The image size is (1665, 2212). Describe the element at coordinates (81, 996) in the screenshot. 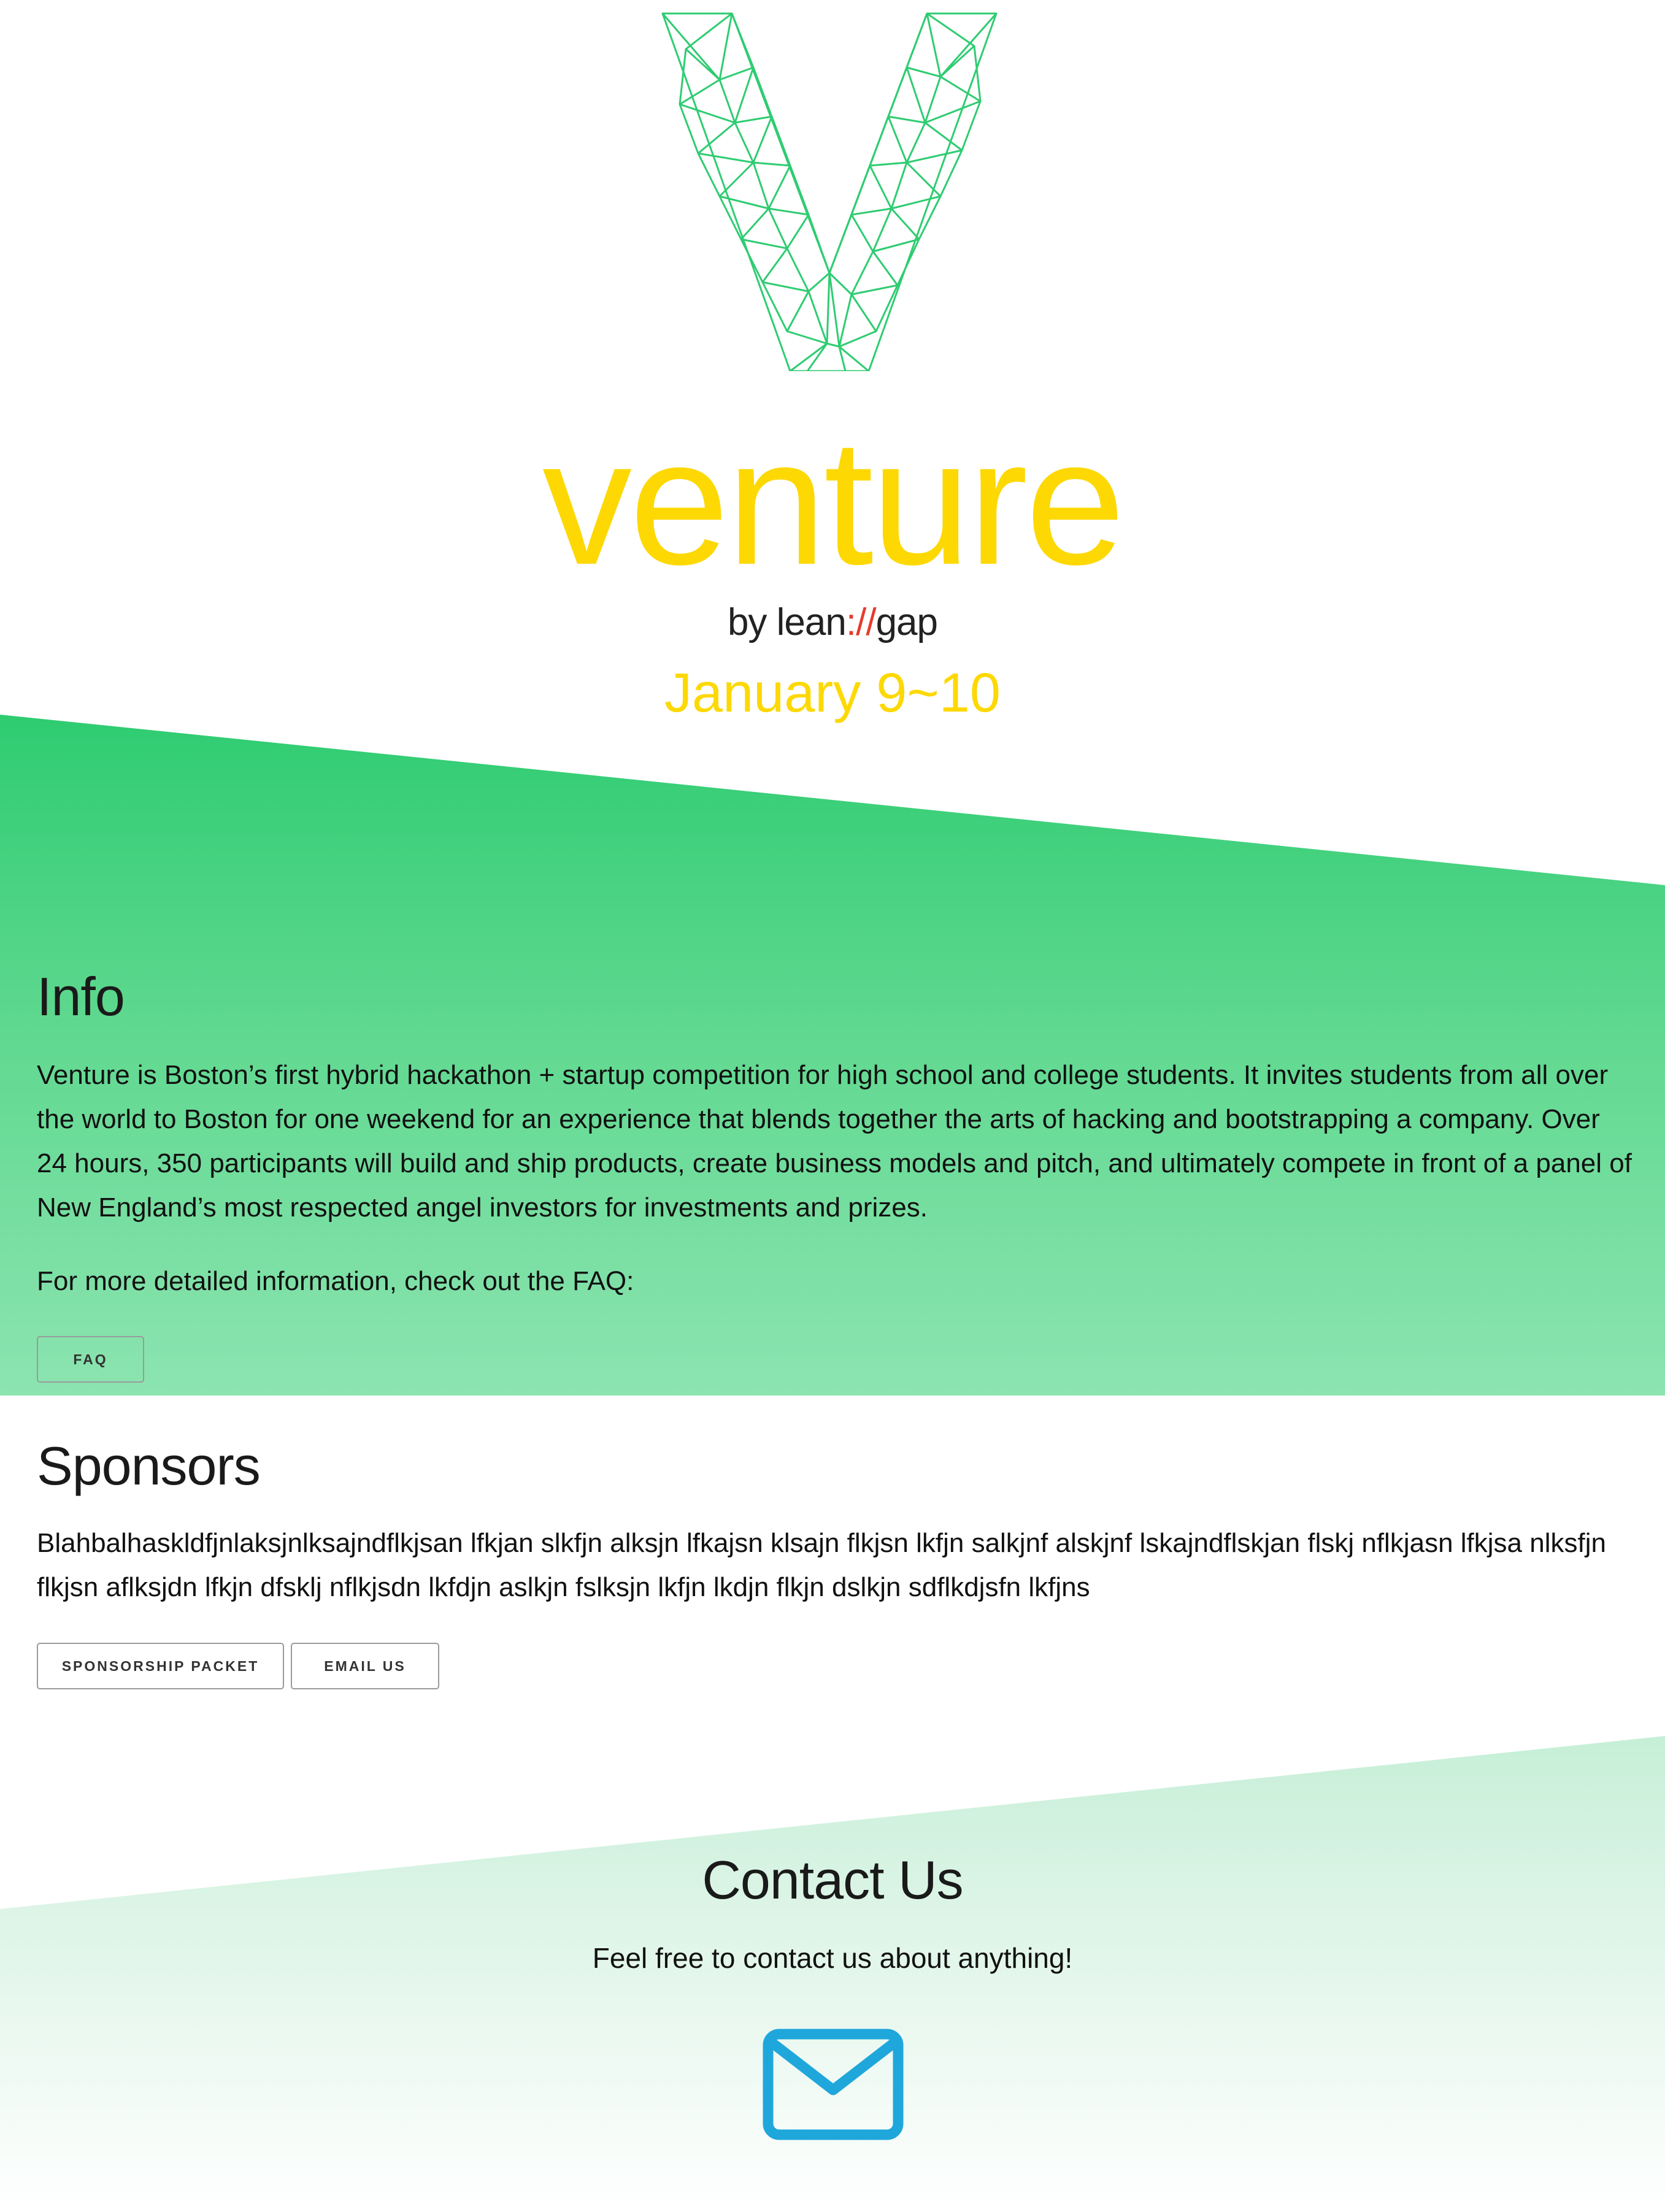

I see `info-title: Info` at that location.